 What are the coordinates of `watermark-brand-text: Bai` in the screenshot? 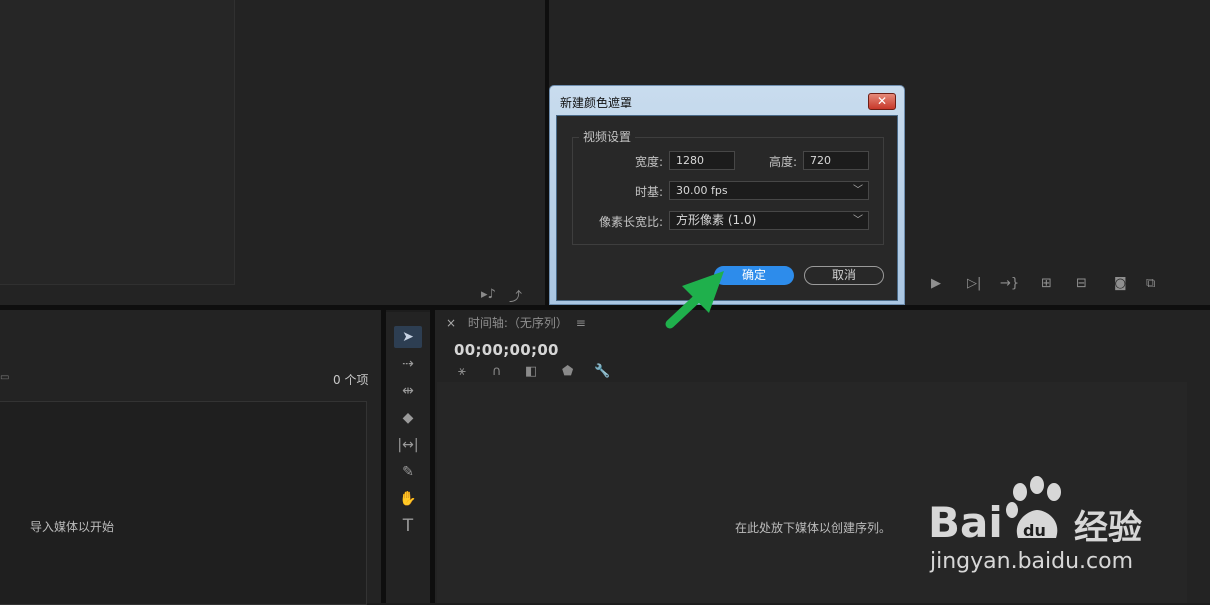 It's located at (965, 522).